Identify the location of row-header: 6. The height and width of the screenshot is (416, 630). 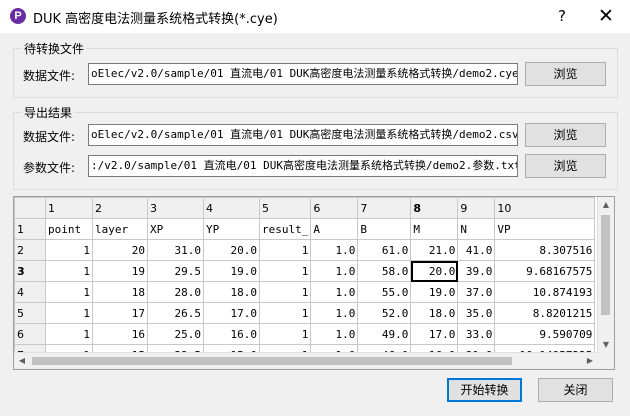
(30, 334).